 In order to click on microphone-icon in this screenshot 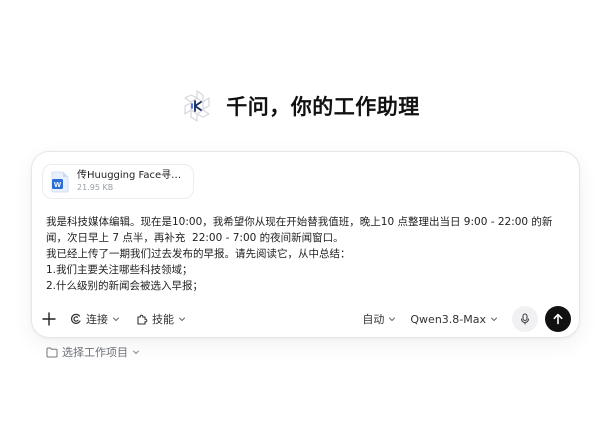, I will do `click(525, 319)`.